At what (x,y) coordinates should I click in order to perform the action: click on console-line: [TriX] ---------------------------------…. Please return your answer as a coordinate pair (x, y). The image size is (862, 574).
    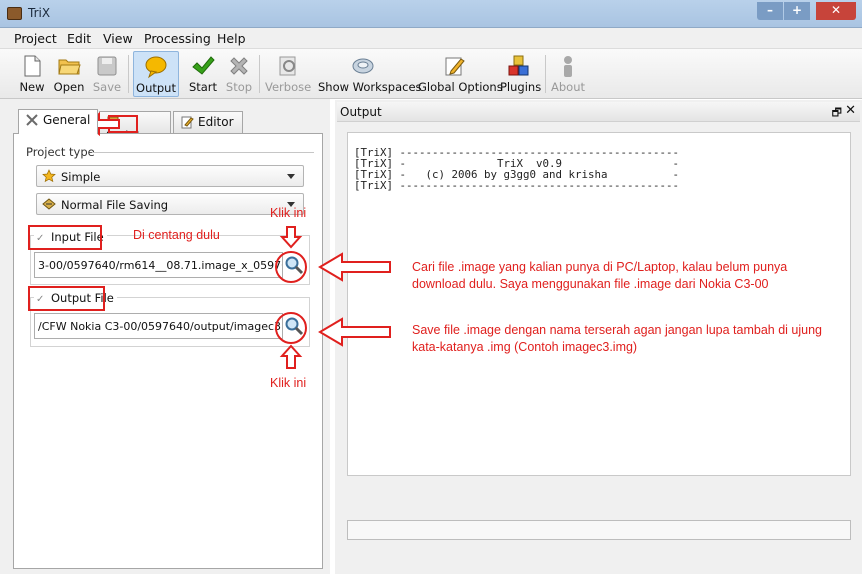
    Looking at the image, I should click on (517, 185).